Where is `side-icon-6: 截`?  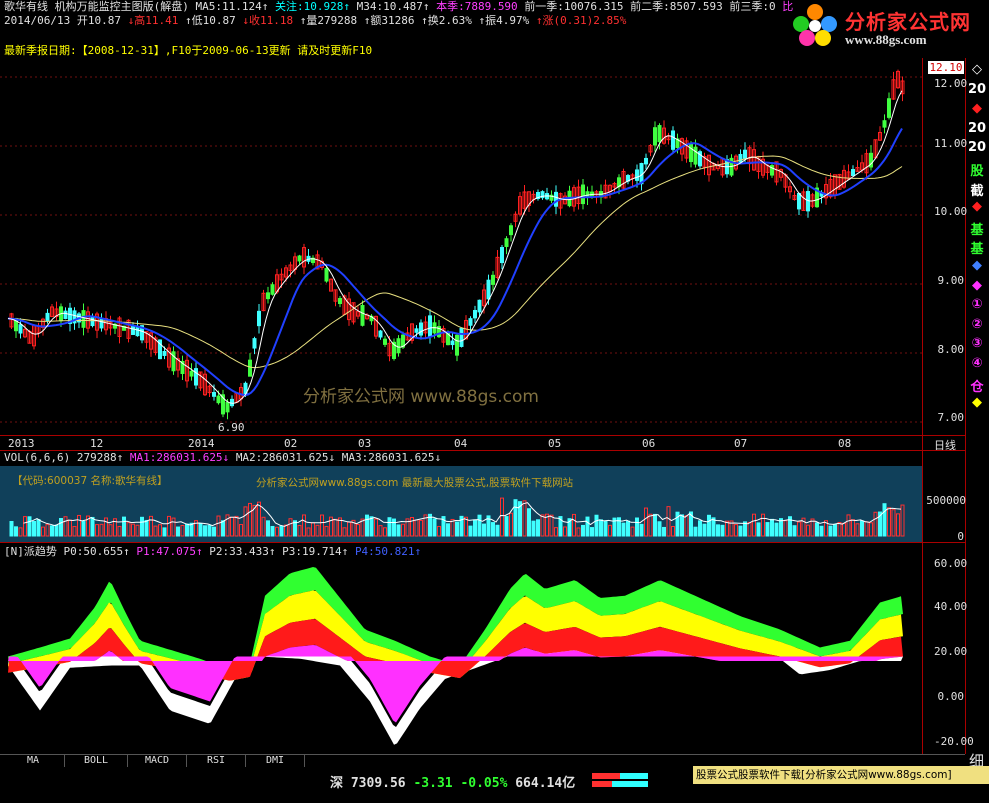 side-icon-6: 截 is located at coordinates (977, 189).